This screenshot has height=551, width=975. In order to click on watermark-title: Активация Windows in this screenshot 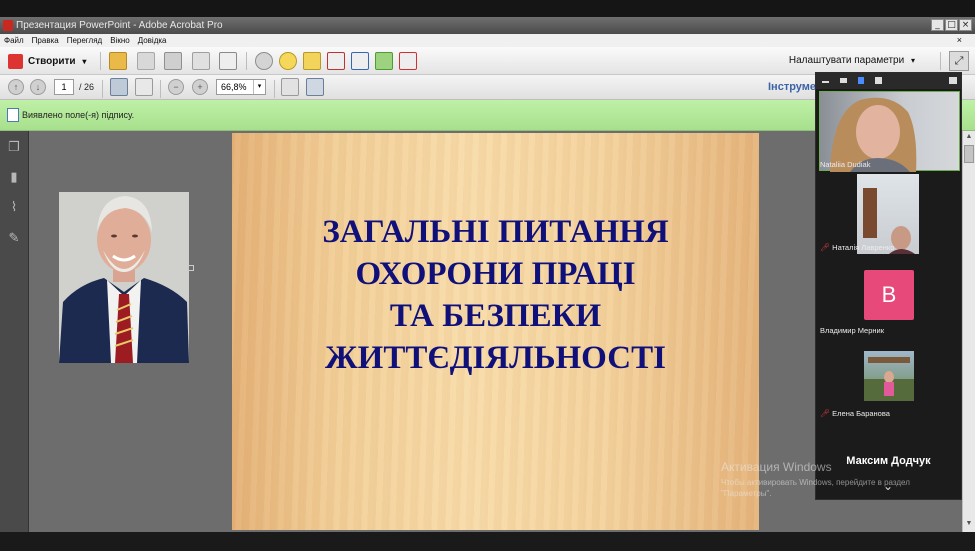, I will do `click(776, 467)`.